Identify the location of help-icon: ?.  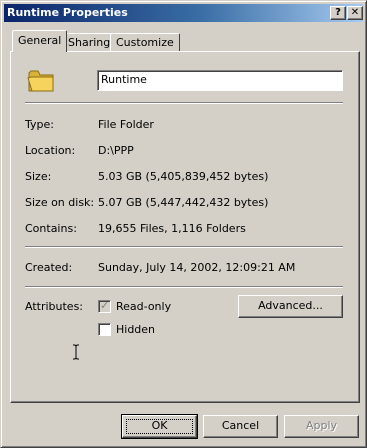
(338, 12).